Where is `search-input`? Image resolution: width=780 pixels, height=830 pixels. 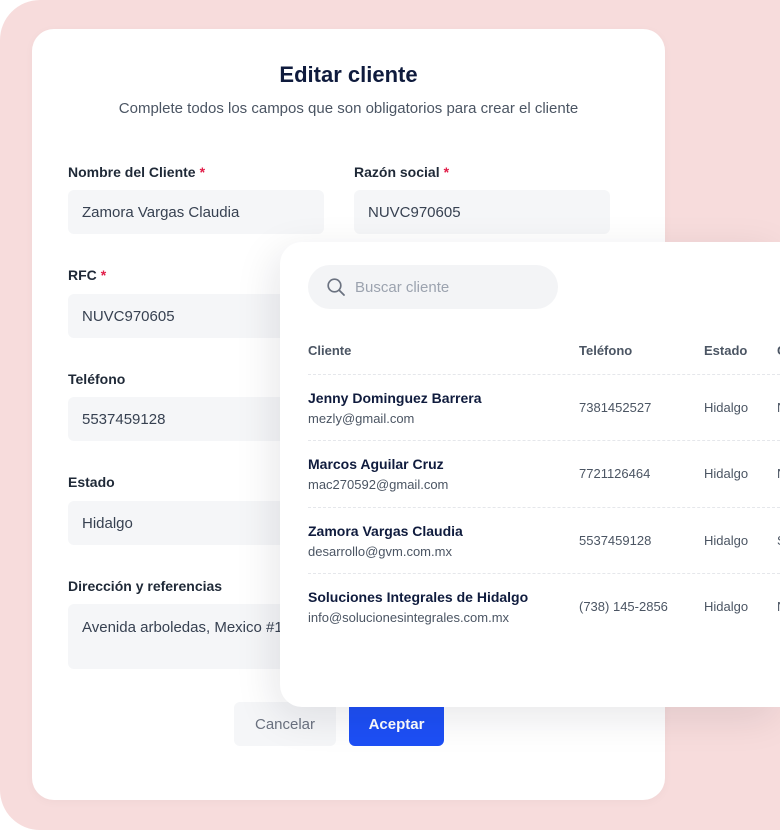 search-input is located at coordinates (445, 287).